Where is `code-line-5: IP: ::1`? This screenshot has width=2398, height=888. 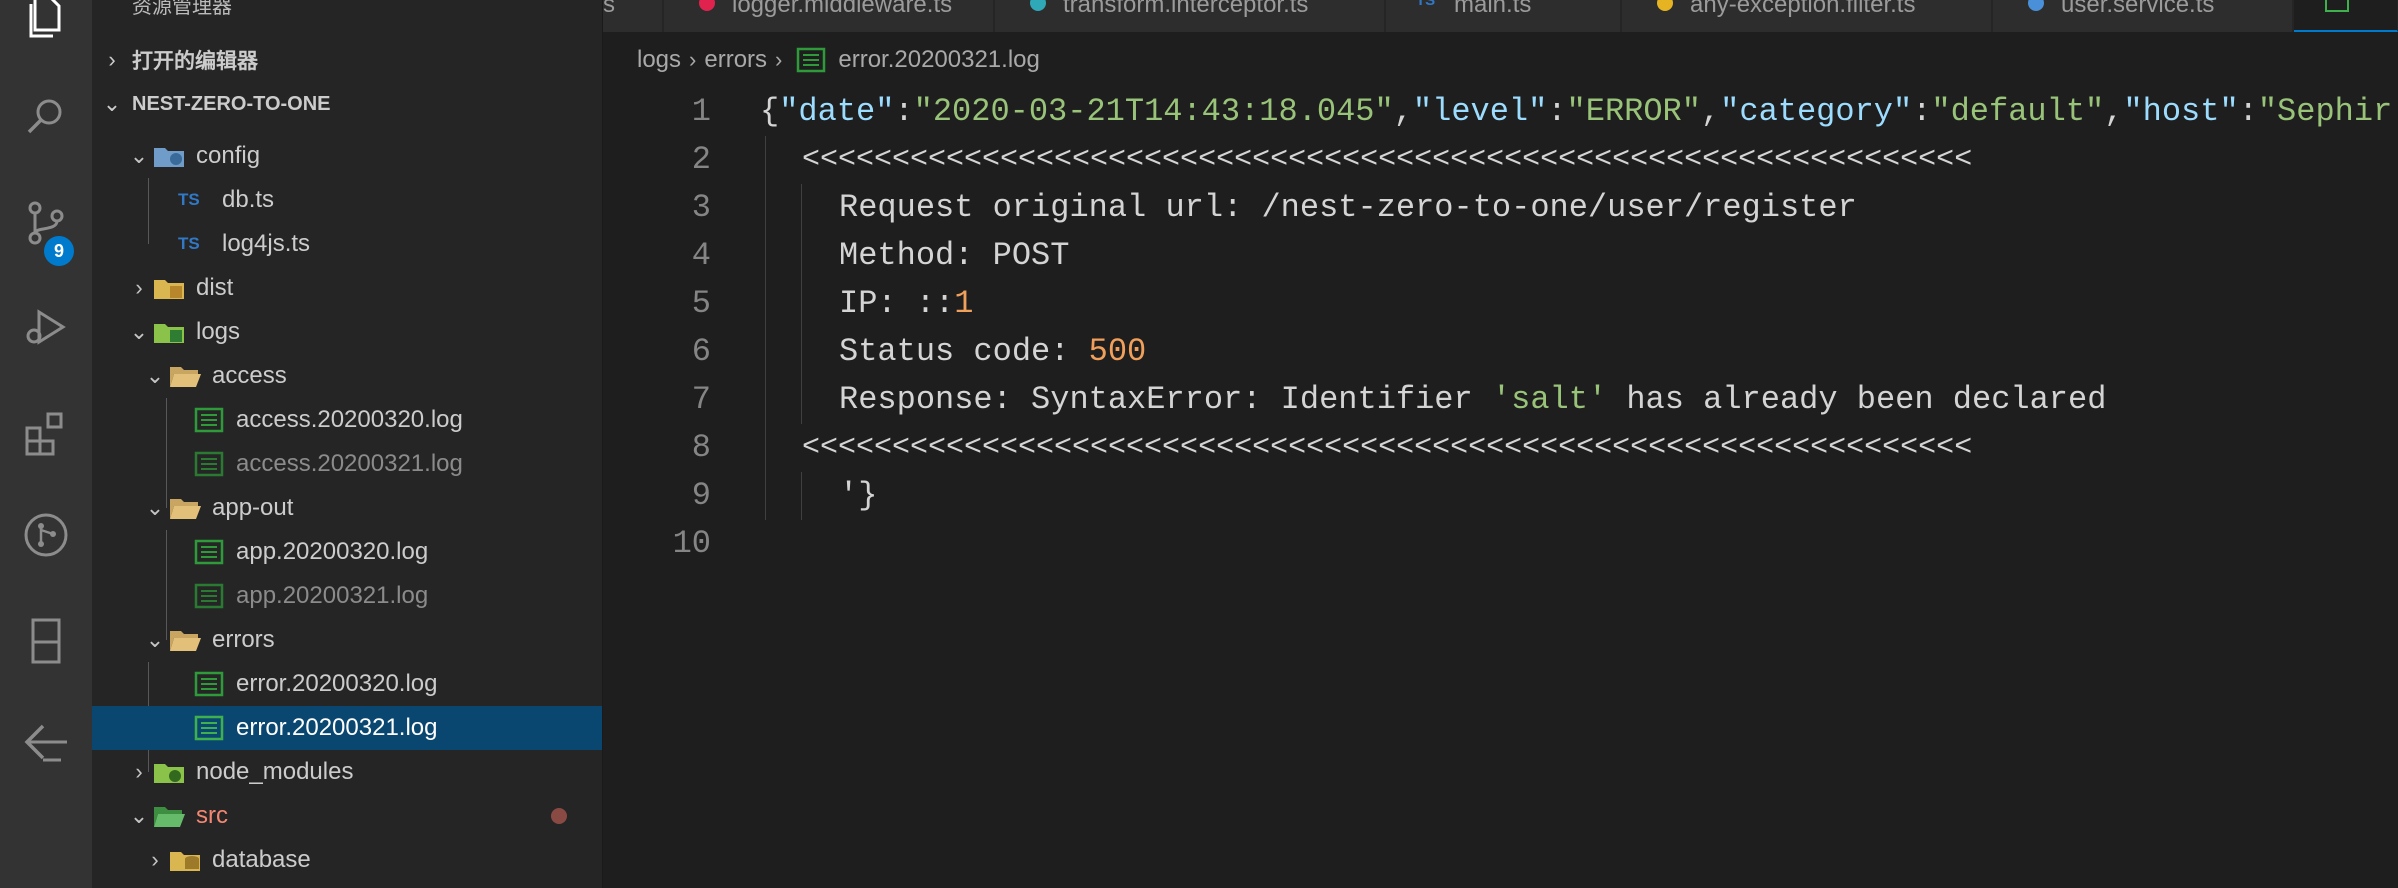
code-line-5: IP: ::1 is located at coordinates (906, 303).